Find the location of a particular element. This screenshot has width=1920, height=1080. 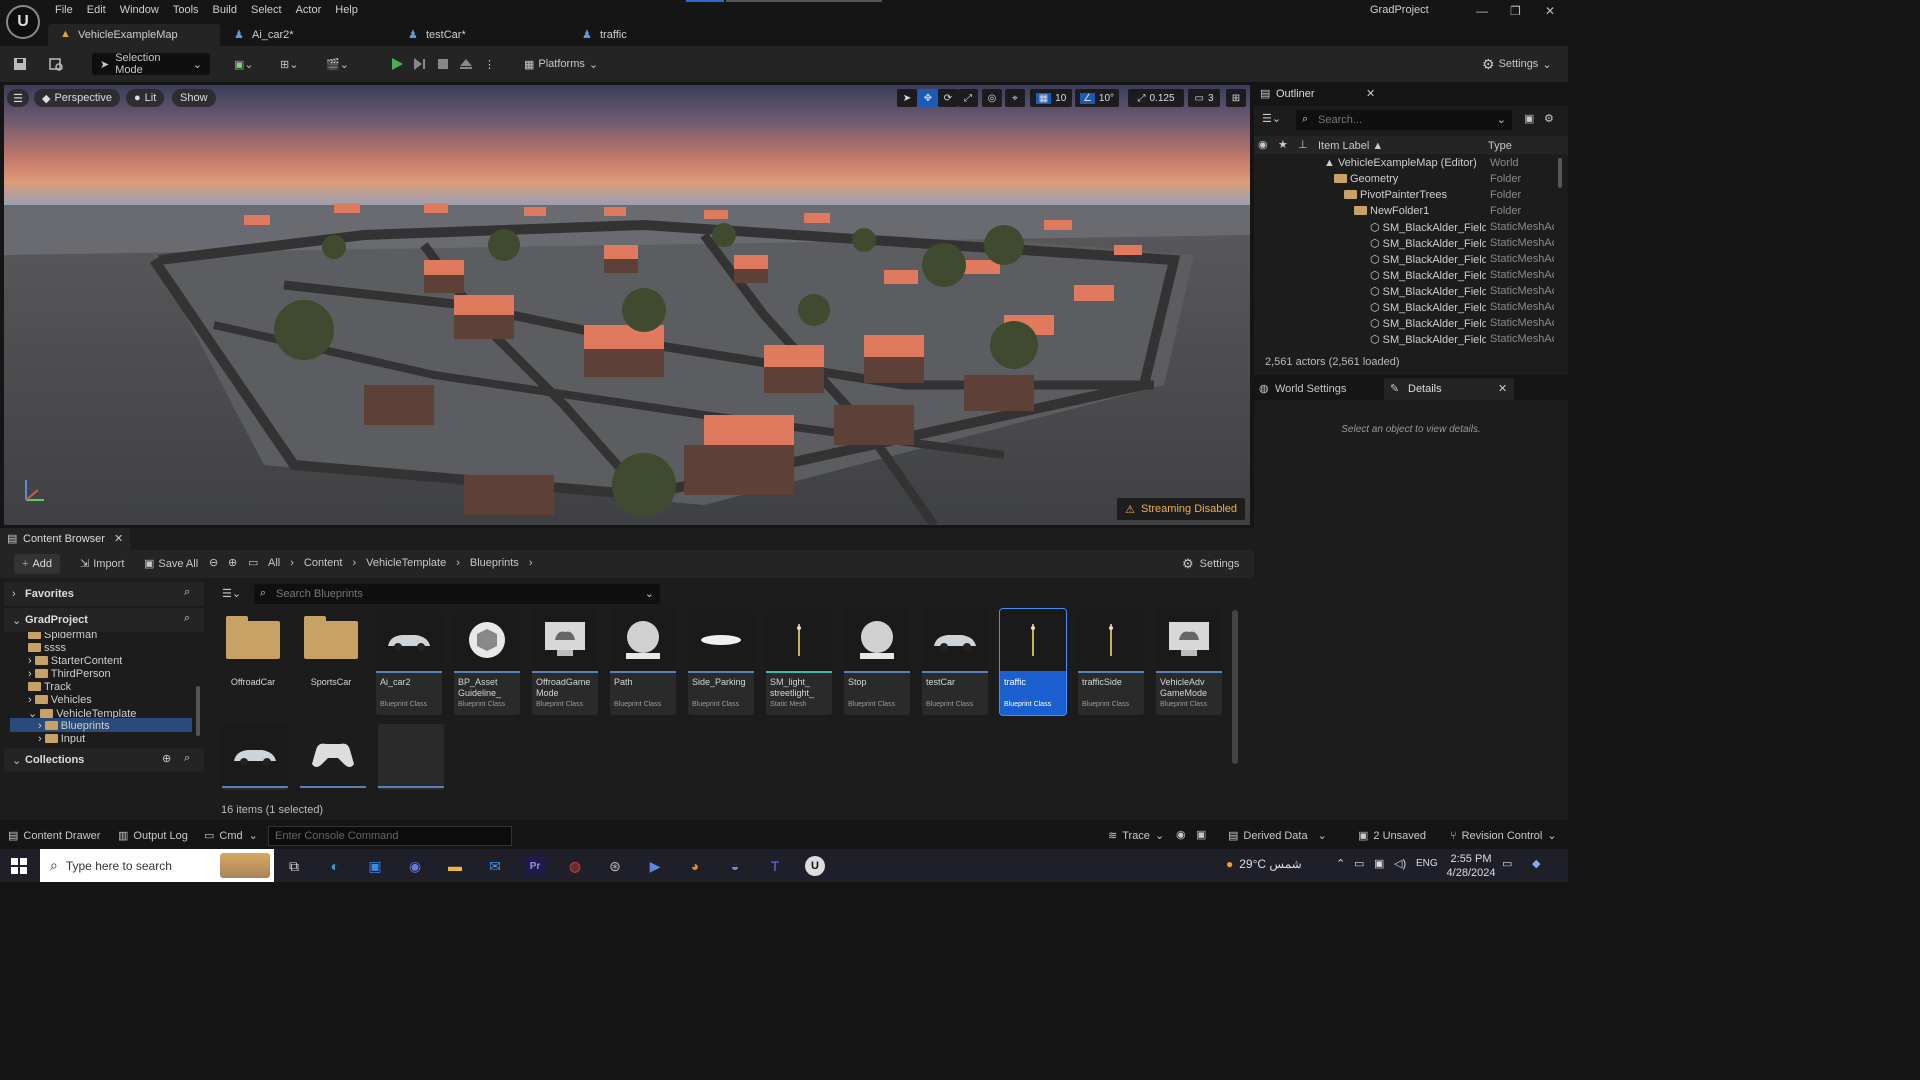

outliner-row: NewFolder1 Folder is located at coordinates (1405, 213).